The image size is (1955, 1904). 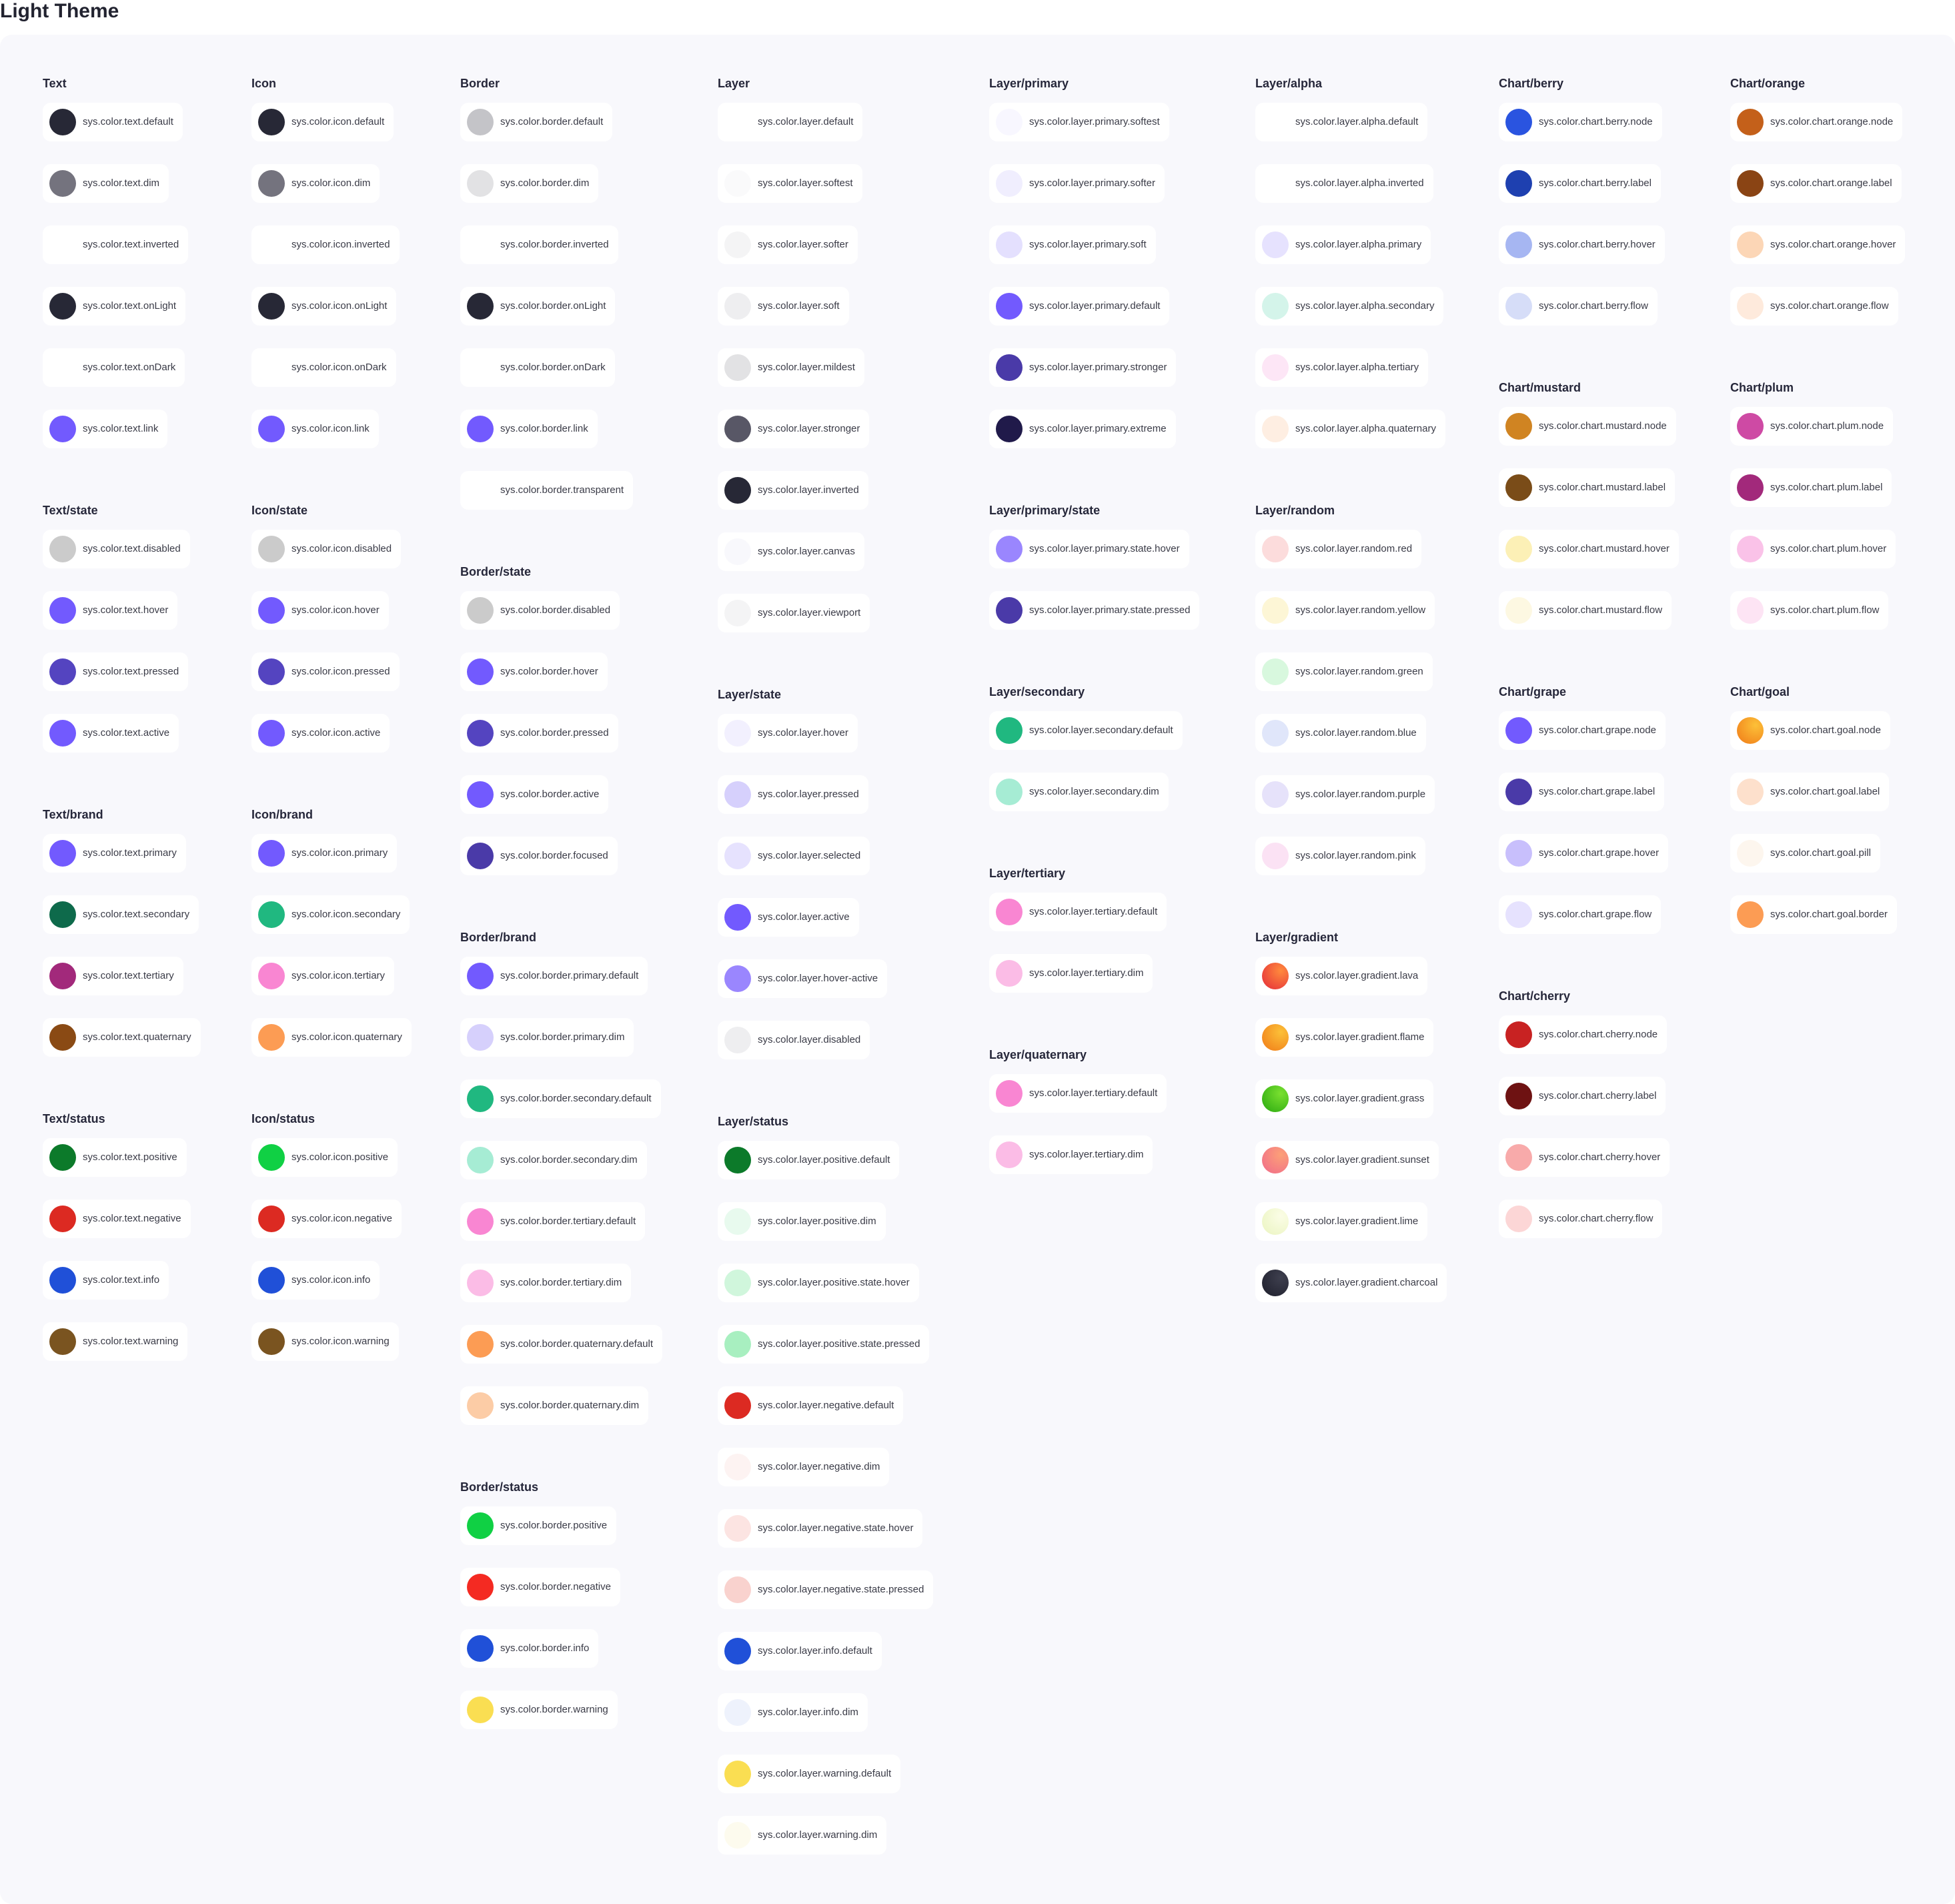 I want to click on color-token: sys.color.text.active, so click(x=111, y=733).